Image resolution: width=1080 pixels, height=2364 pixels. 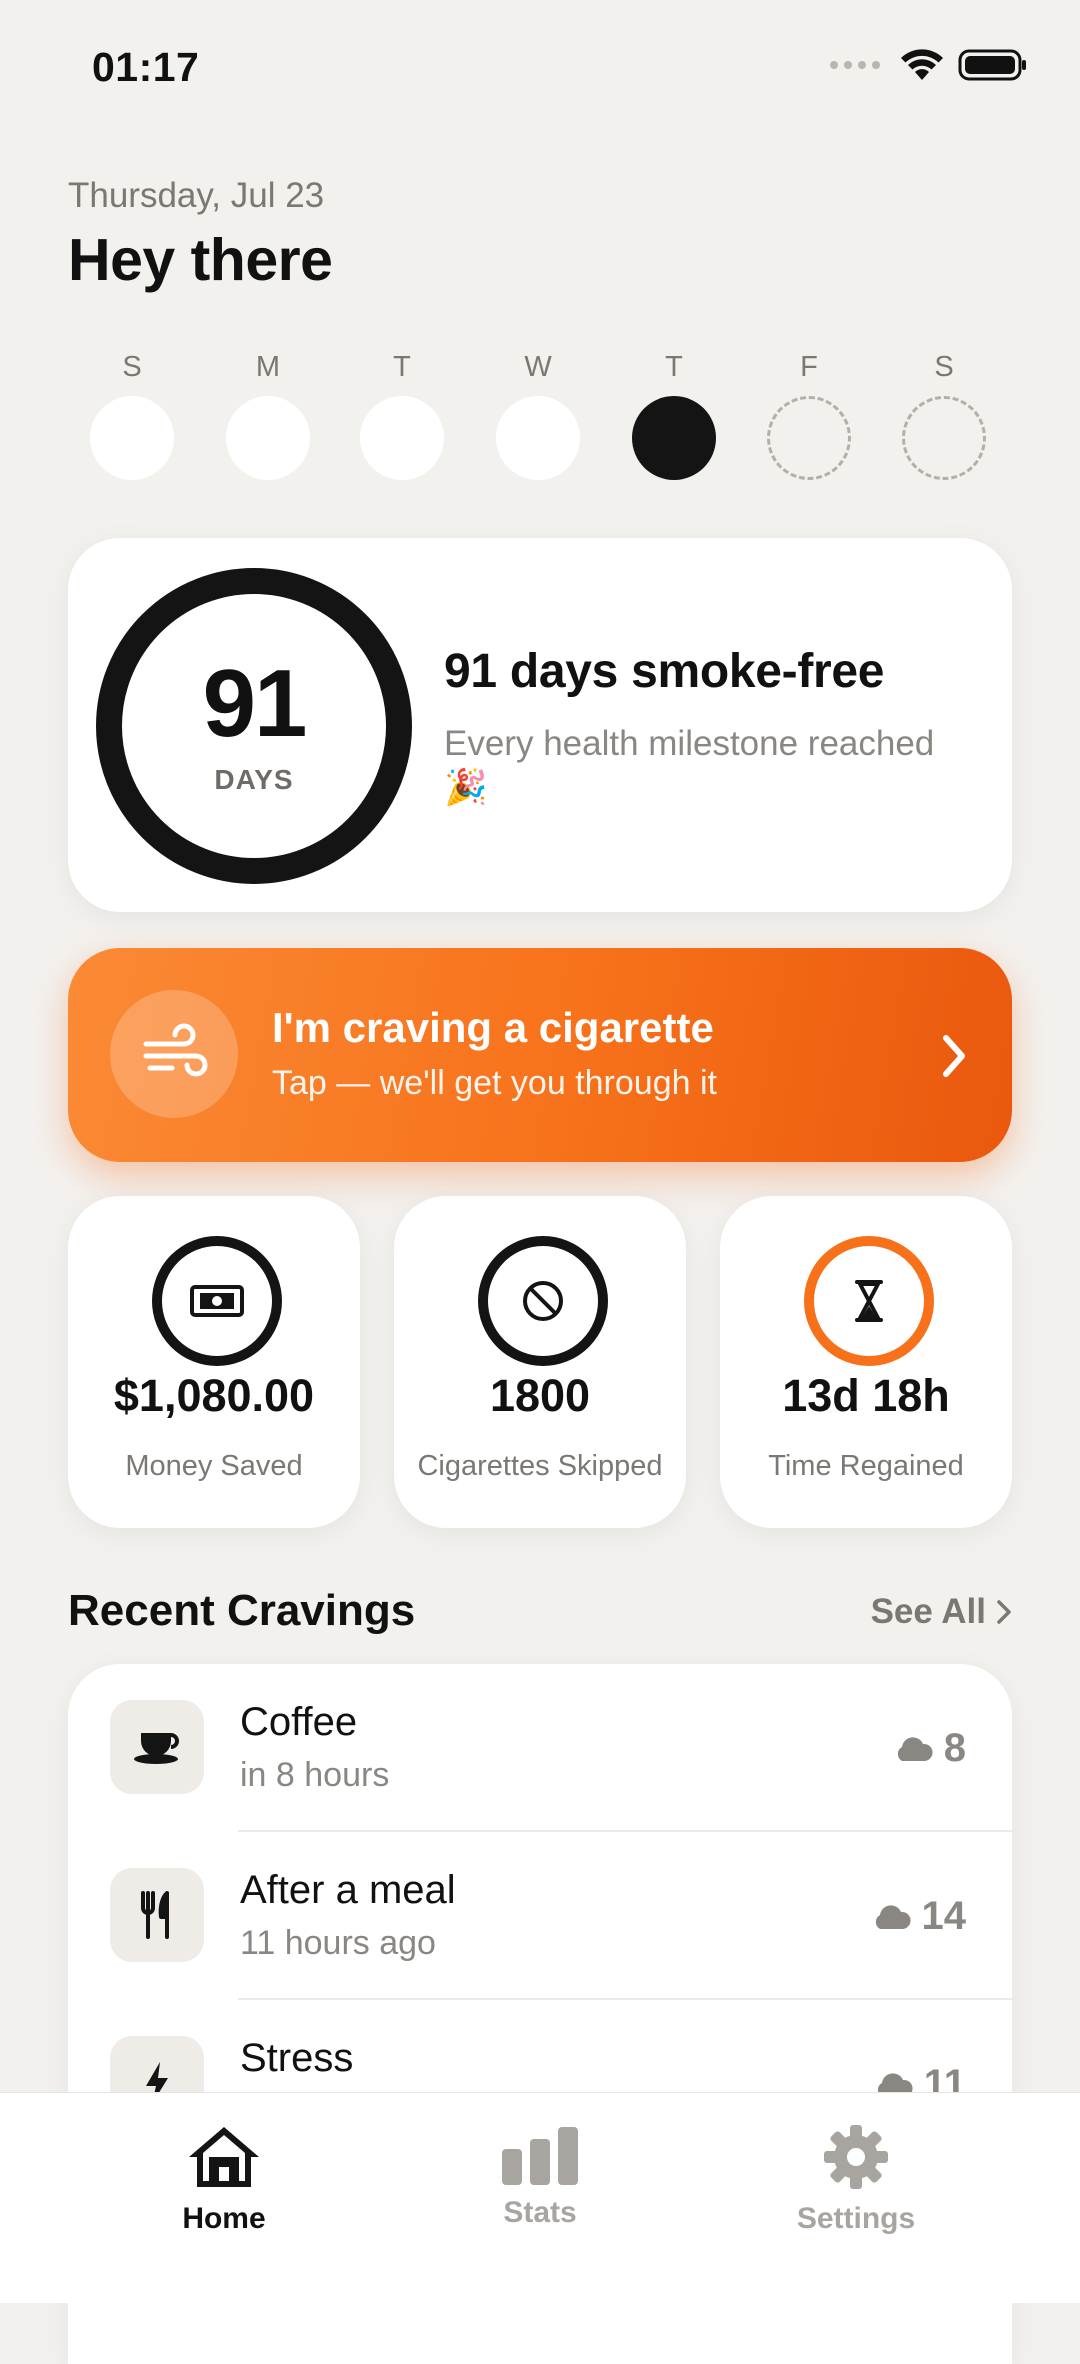 What do you see at coordinates (254, 779) in the screenshot?
I see `days-label: DAYS` at bounding box center [254, 779].